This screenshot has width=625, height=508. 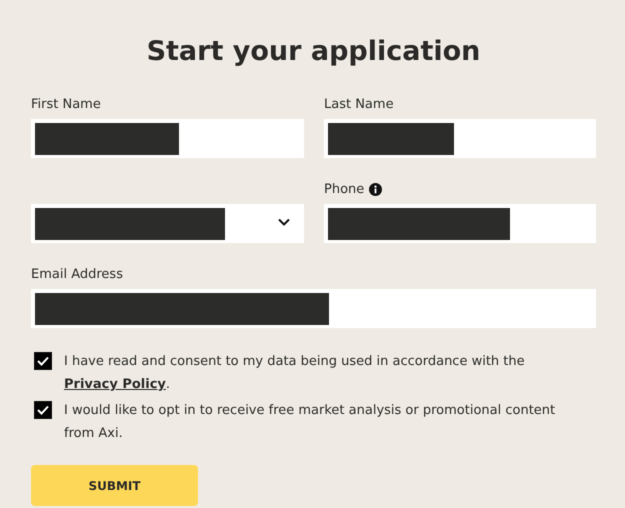 What do you see at coordinates (115, 384) in the screenshot?
I see `privacy-policy-link: Privacy Policy` at bounding box center [115, 384].